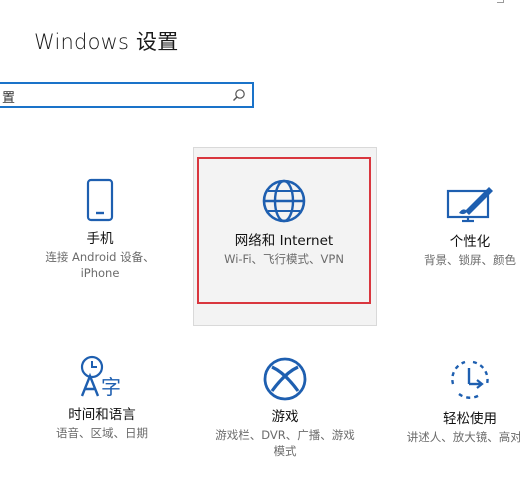 This screenshot has height=482, width=520. I want to click on tile-title: 网络和 Internet, so click(284, 241).